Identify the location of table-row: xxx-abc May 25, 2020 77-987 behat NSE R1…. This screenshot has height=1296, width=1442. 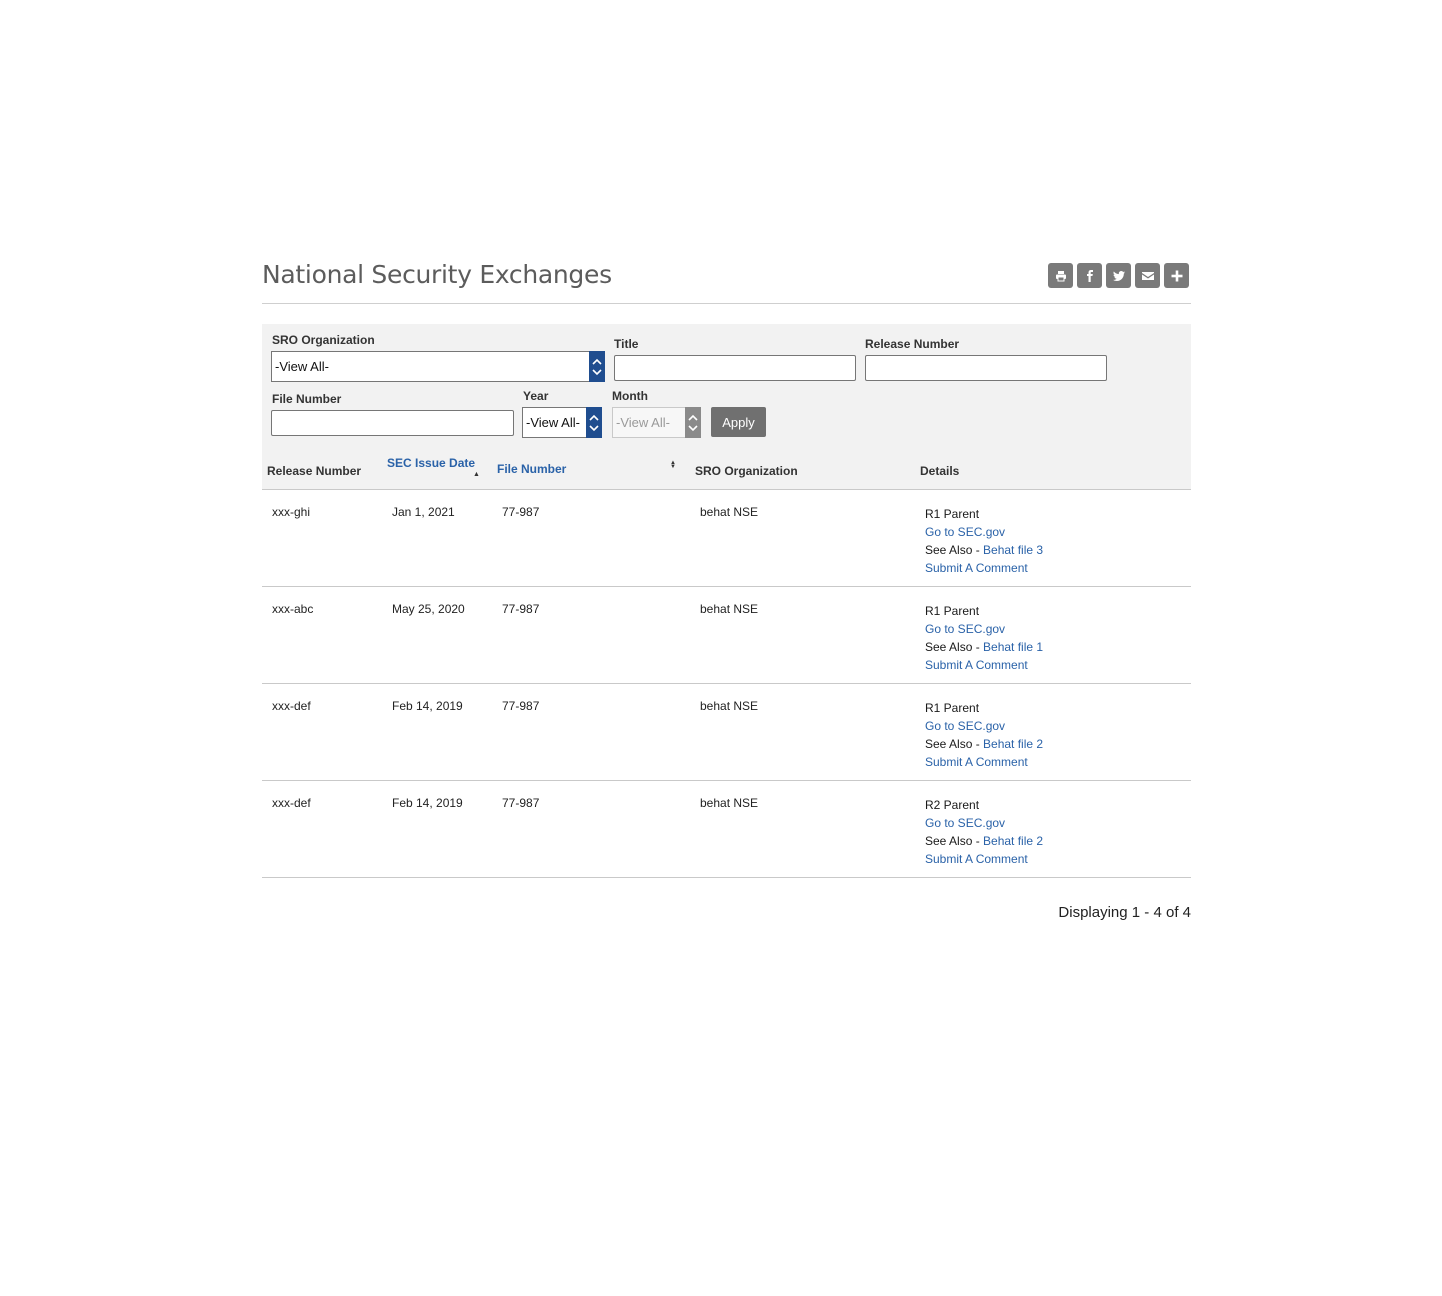
(726, 635).